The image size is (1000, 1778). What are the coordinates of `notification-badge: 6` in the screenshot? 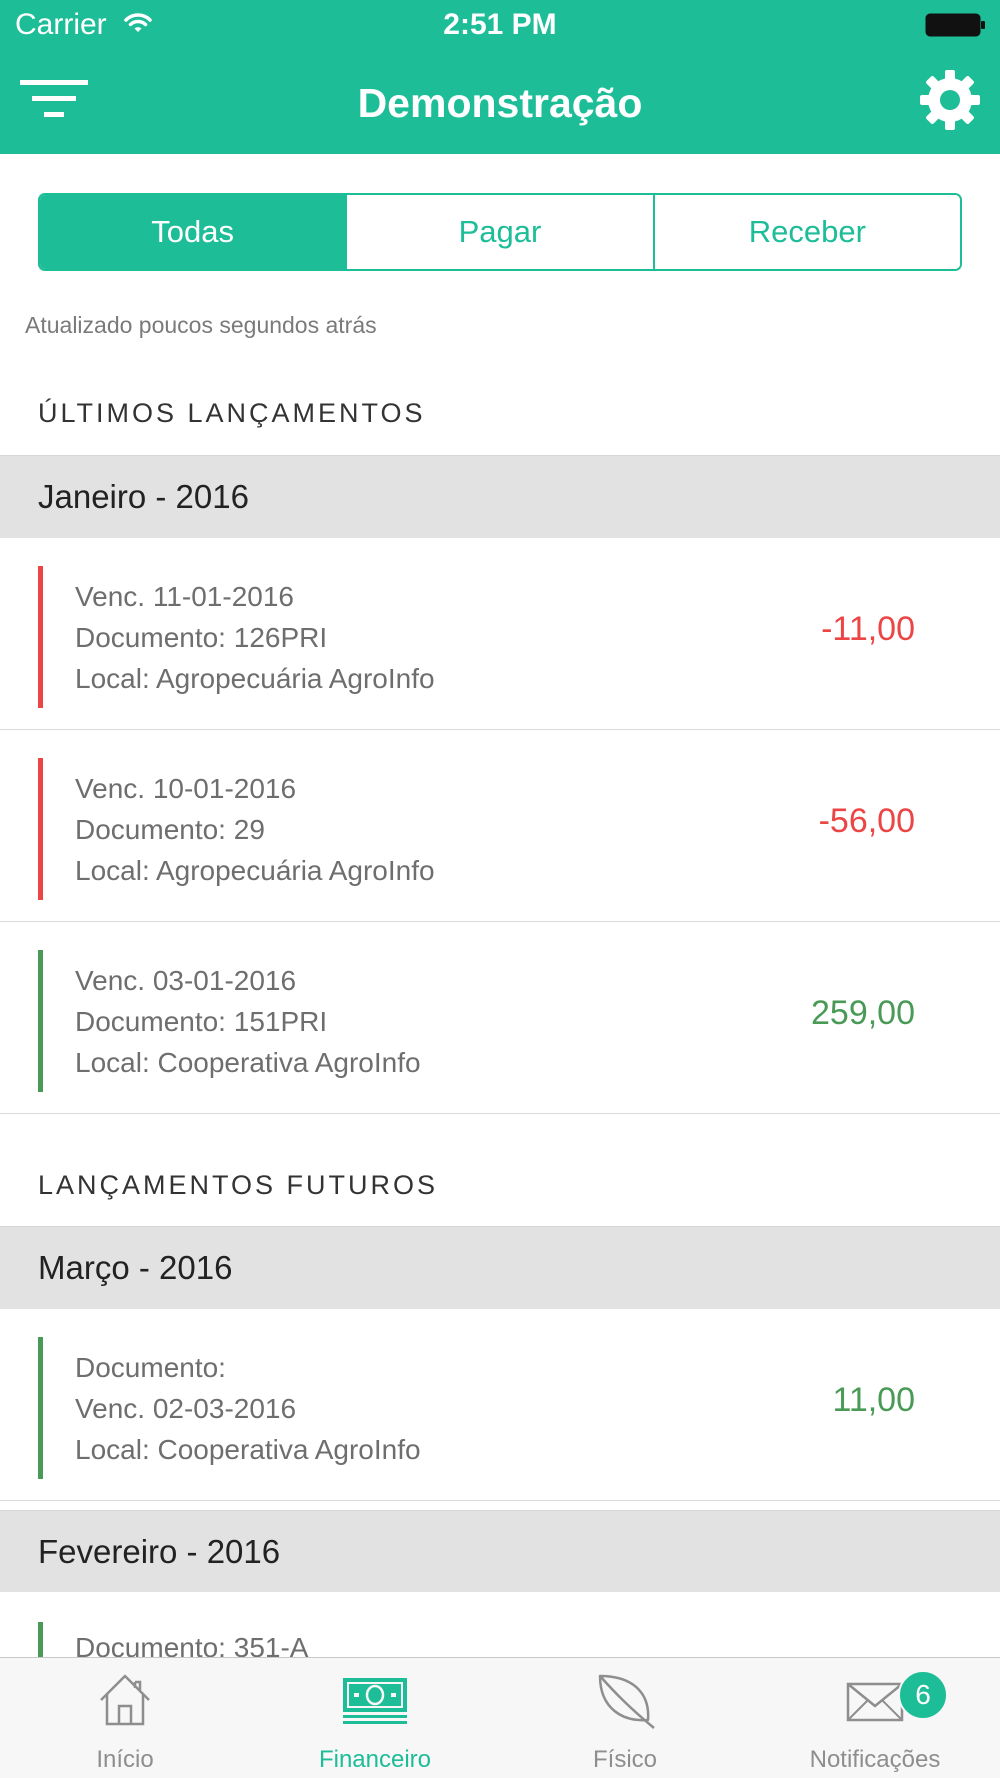 It's located at (923, 1695).